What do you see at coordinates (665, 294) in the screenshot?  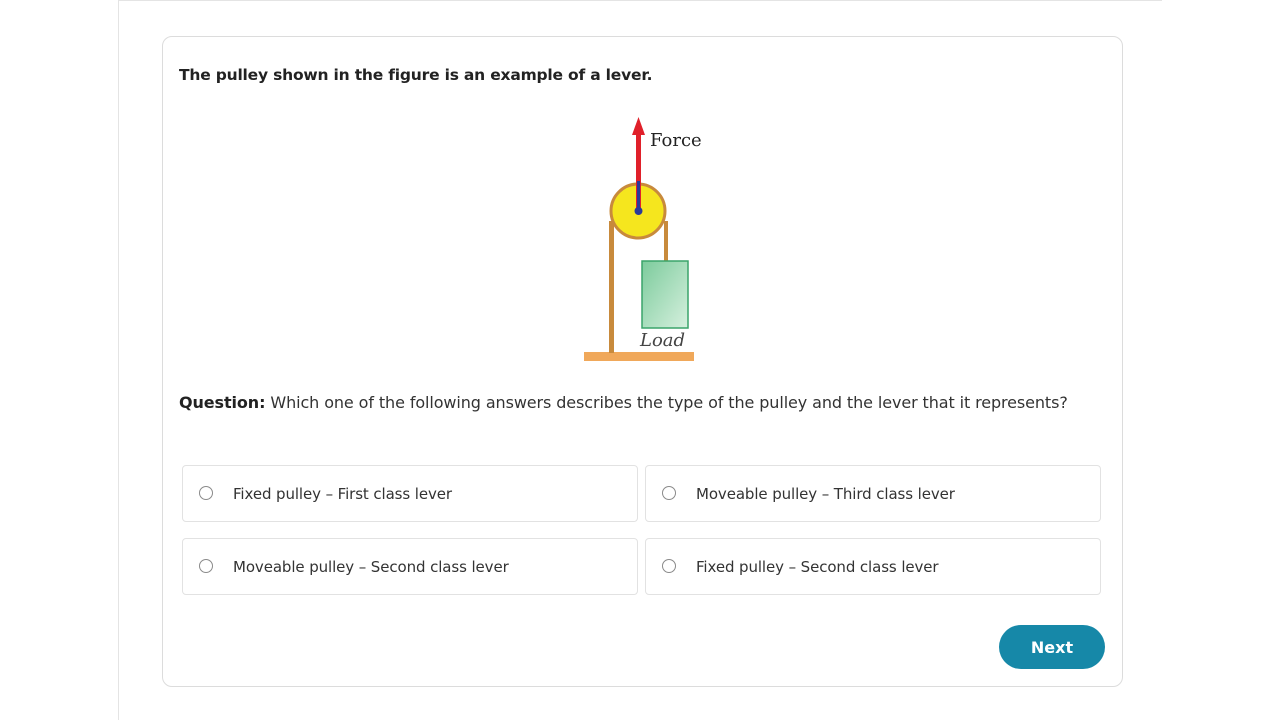 I see `load-box` at bounding box center [665, 294].